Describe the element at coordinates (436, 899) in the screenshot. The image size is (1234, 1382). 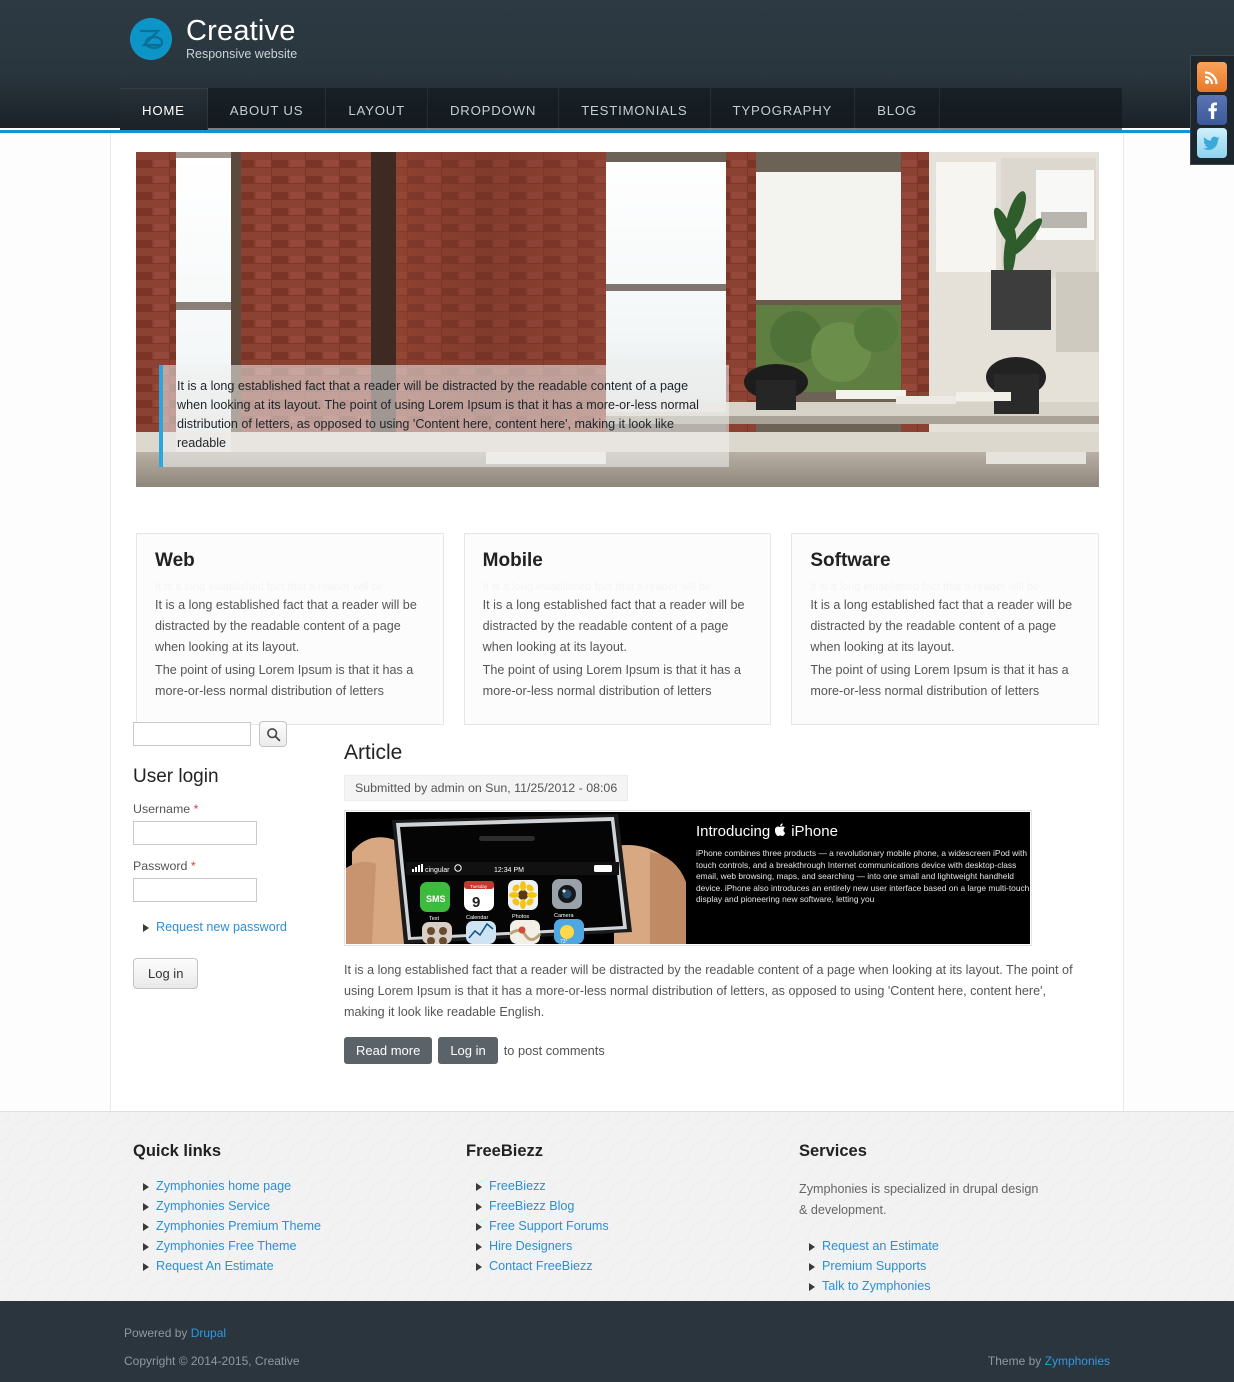
I see `svg-text: SMS` at that location.